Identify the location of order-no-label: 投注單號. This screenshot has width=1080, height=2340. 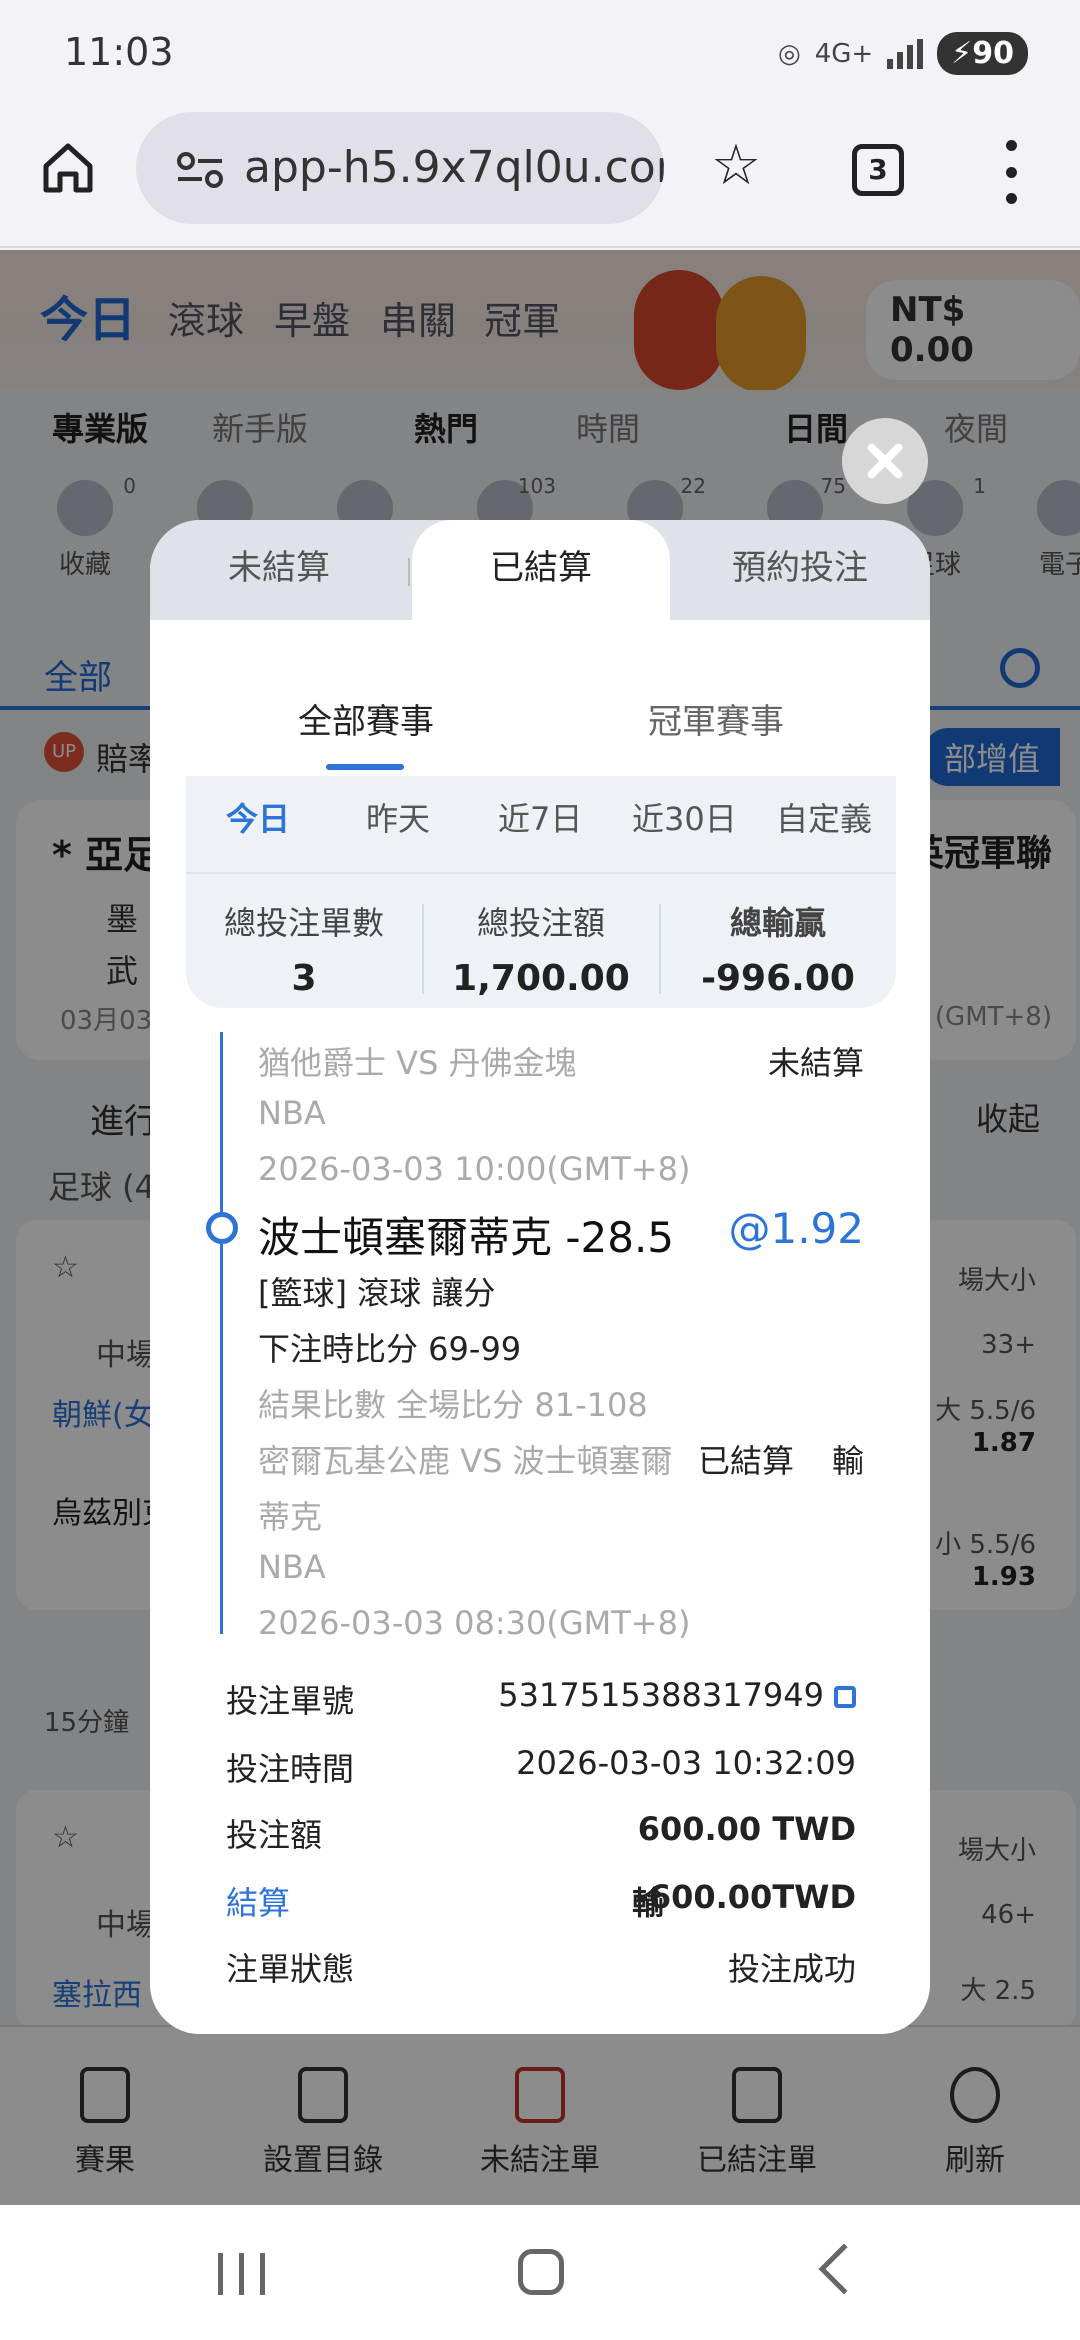
(290, 1701).